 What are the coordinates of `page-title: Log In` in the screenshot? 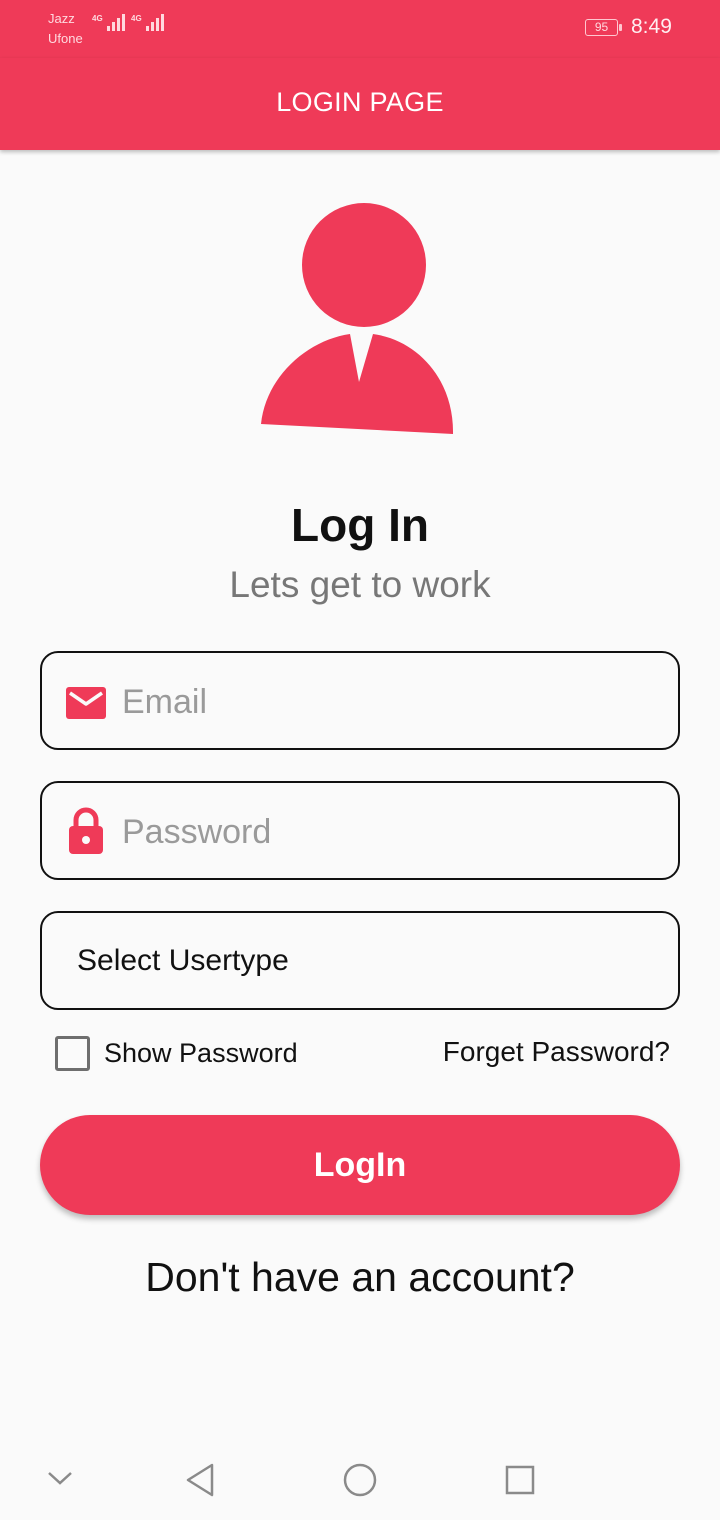 It's located at (360, 525).